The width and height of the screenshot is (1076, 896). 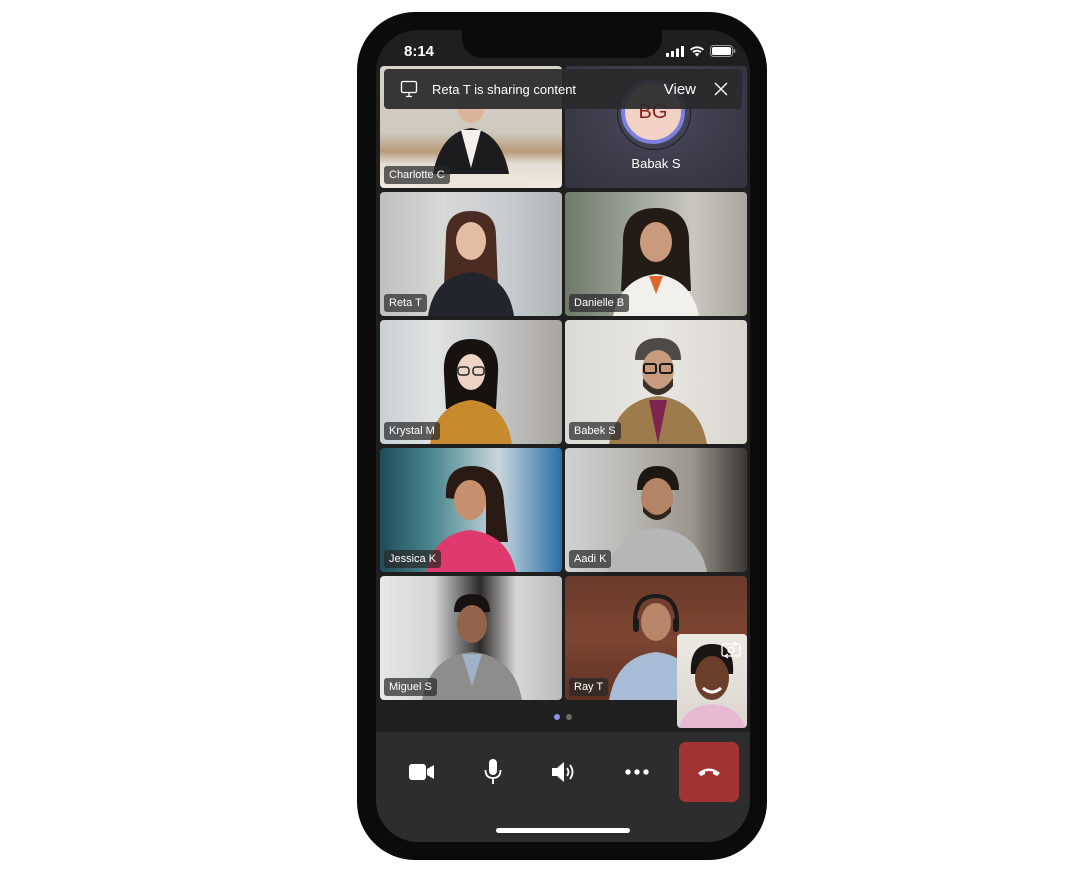 I want to click on home-indicator, so click(x=563, y=830).